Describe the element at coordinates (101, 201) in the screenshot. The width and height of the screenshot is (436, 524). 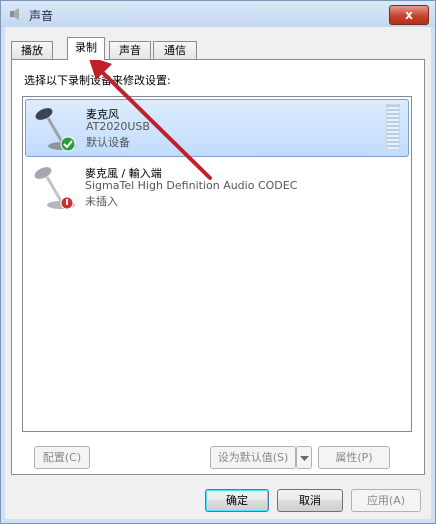
I see `device-status: 未插入` at that location.